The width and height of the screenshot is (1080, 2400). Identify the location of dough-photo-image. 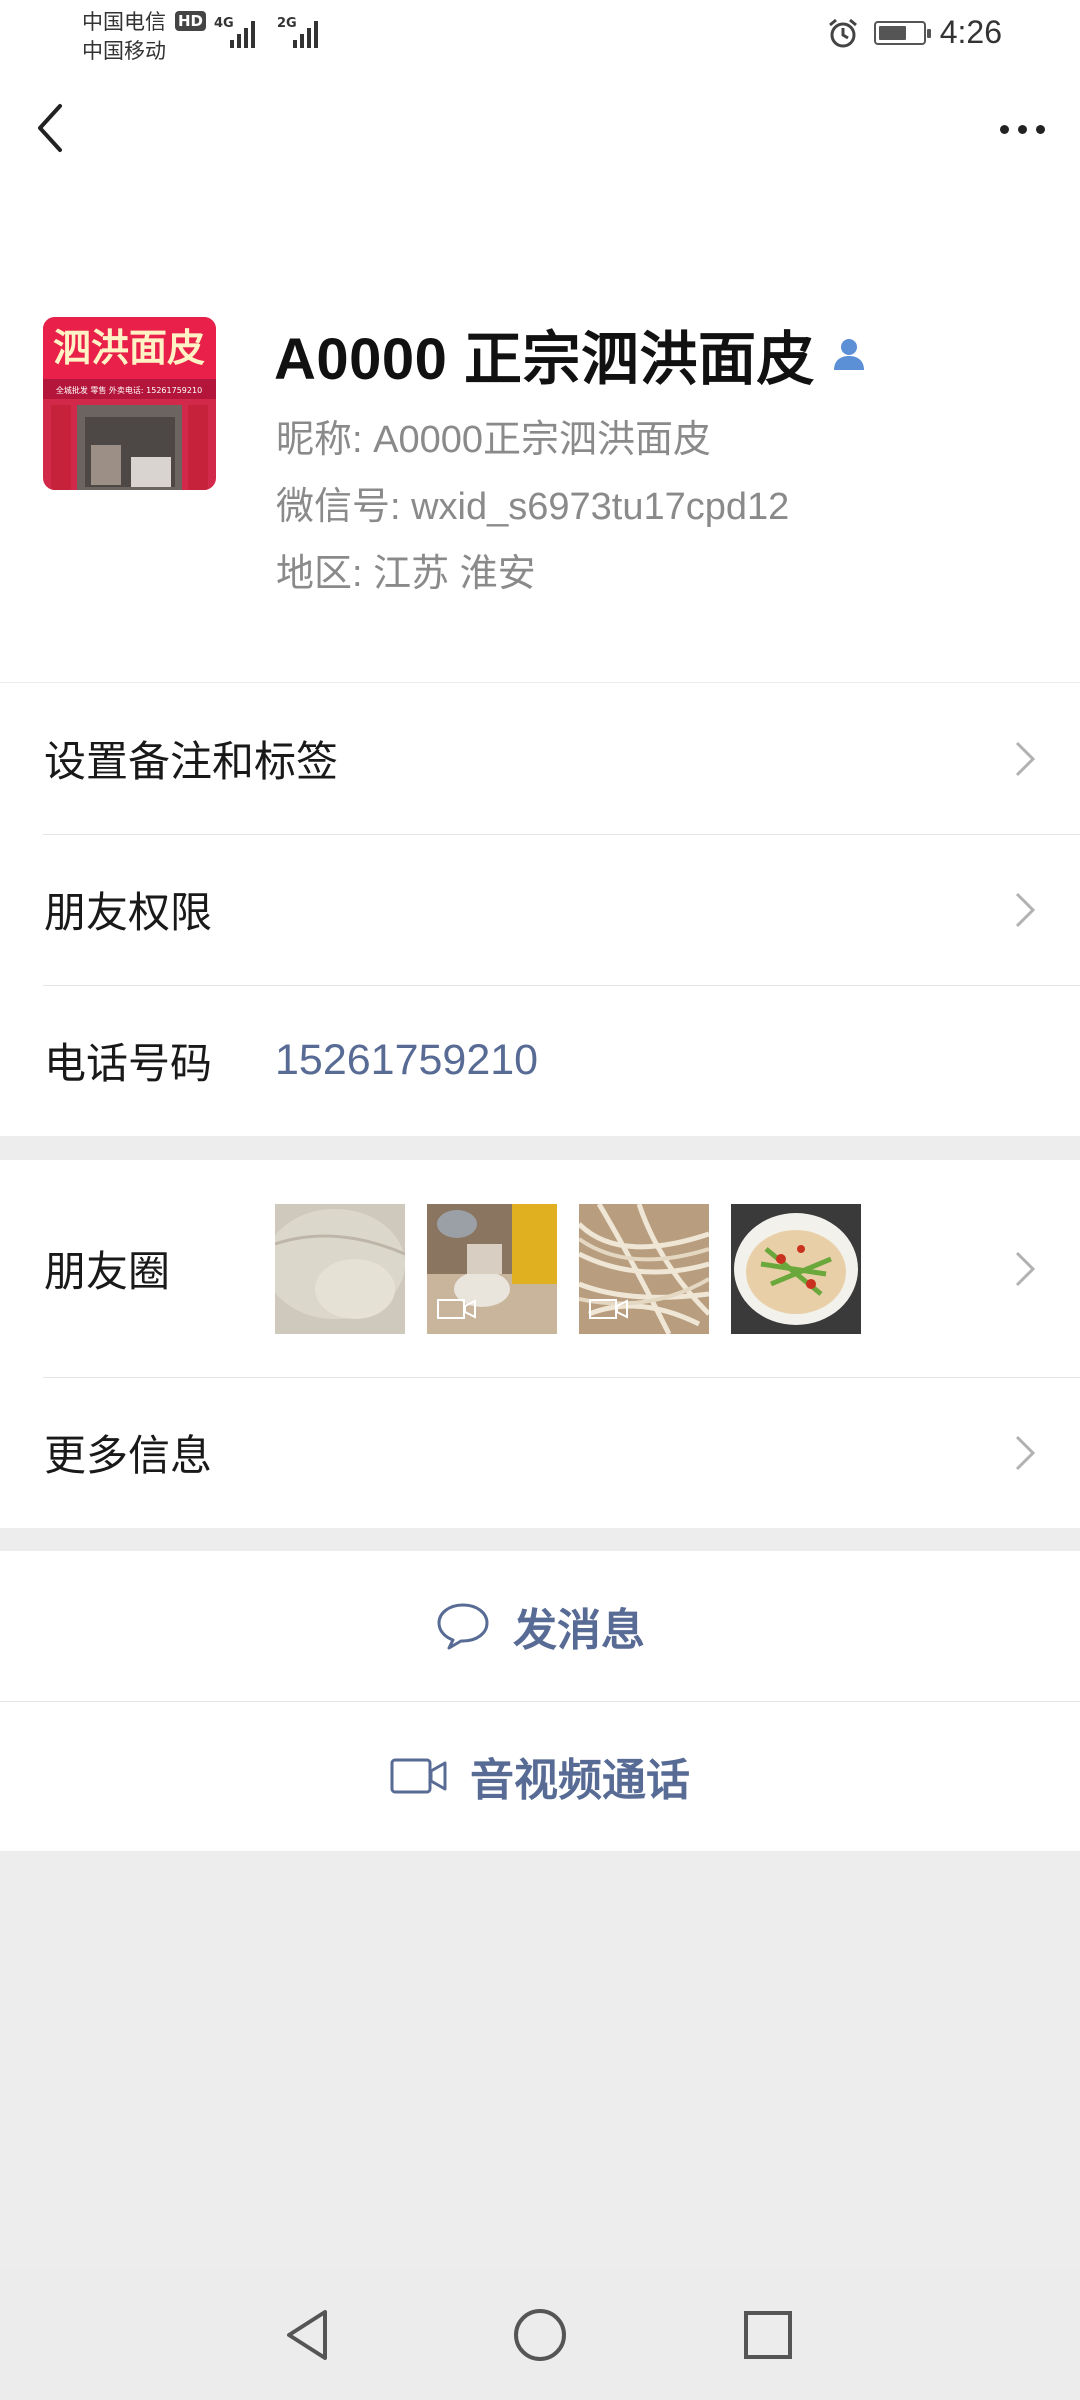
(340, 1268).